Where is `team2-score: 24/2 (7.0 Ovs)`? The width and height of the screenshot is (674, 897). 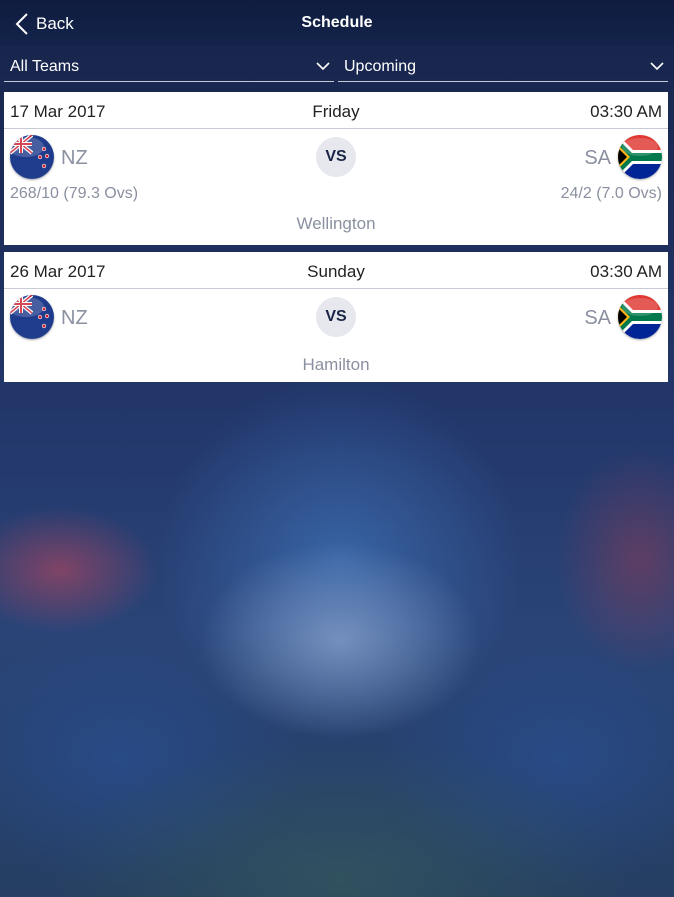 team2-score: 24/2 (7.0 Ovs) is located at coordinates (611, 193).